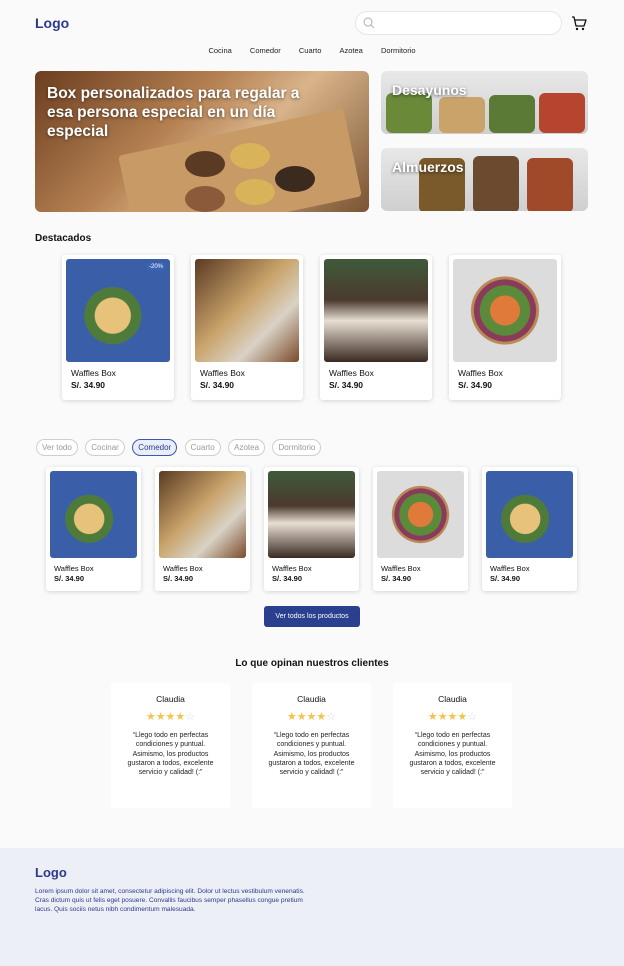 The width and height of the screenshot is (624, 966). Describe the element at coordinates (312, 616) in the screenshot. I see `view-all-products-button: Ver todos los productos` at that location.